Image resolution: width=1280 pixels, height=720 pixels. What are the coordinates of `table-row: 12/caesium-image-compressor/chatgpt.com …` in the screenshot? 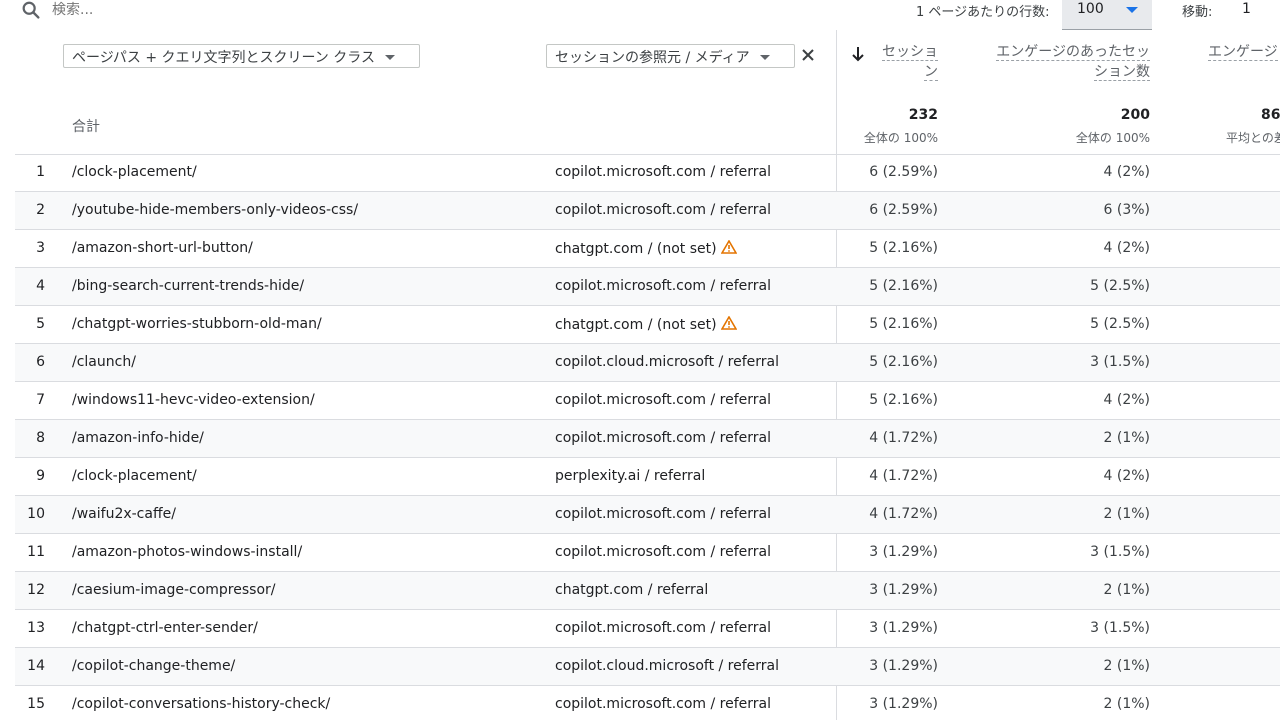 It's located at (647, 591).